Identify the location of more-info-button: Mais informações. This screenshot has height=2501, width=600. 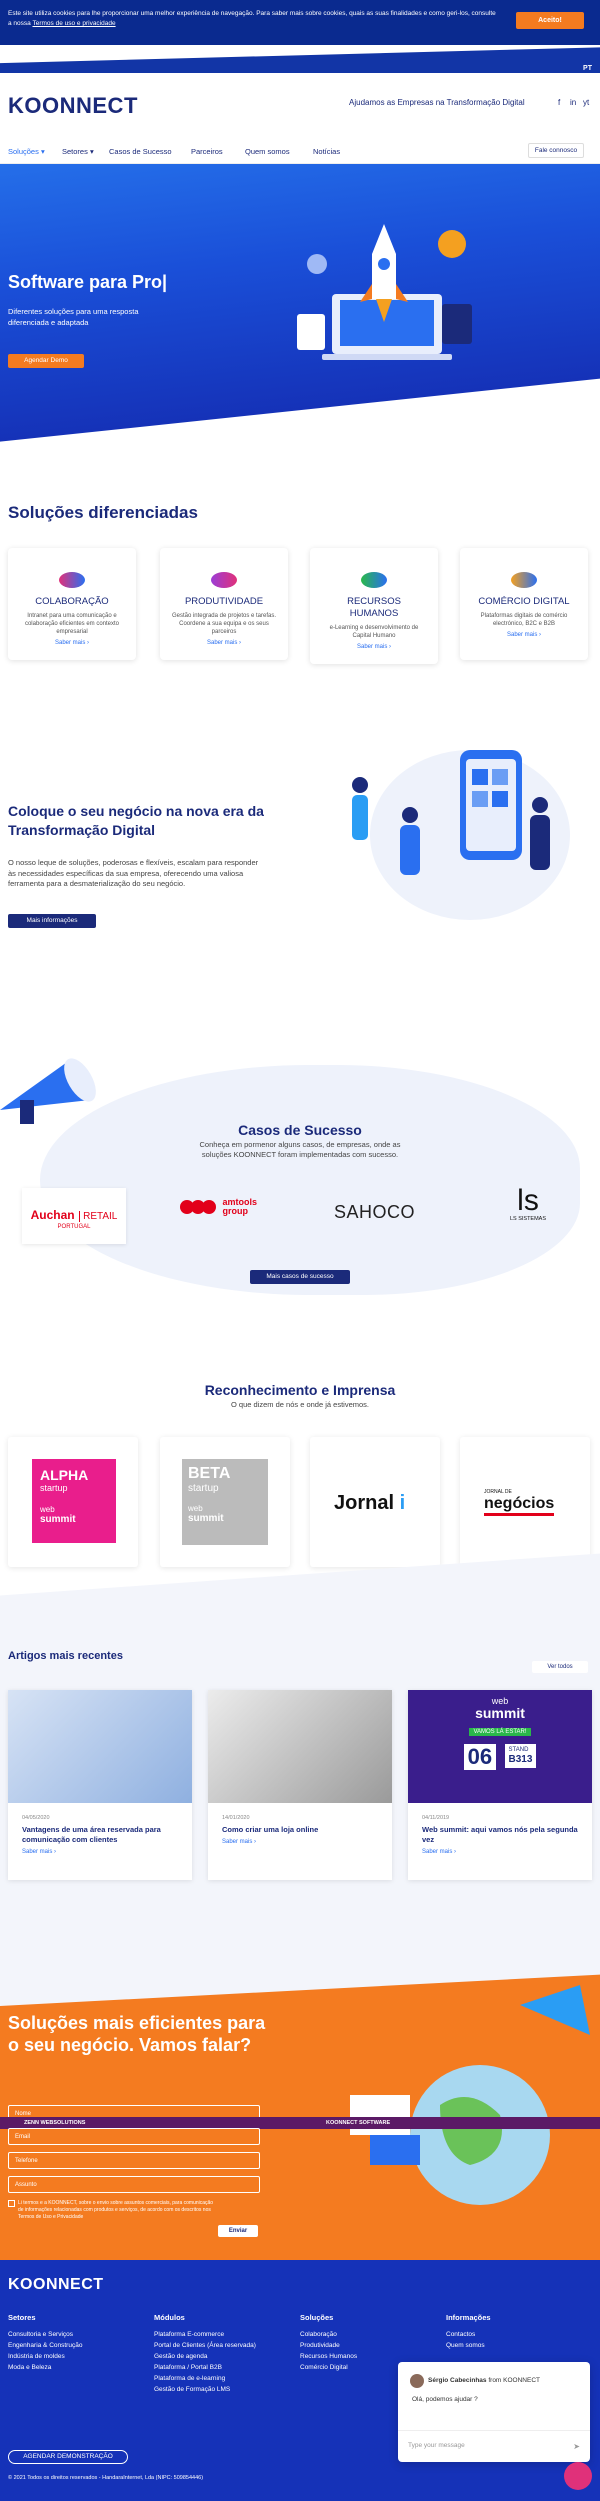
(52, 921).